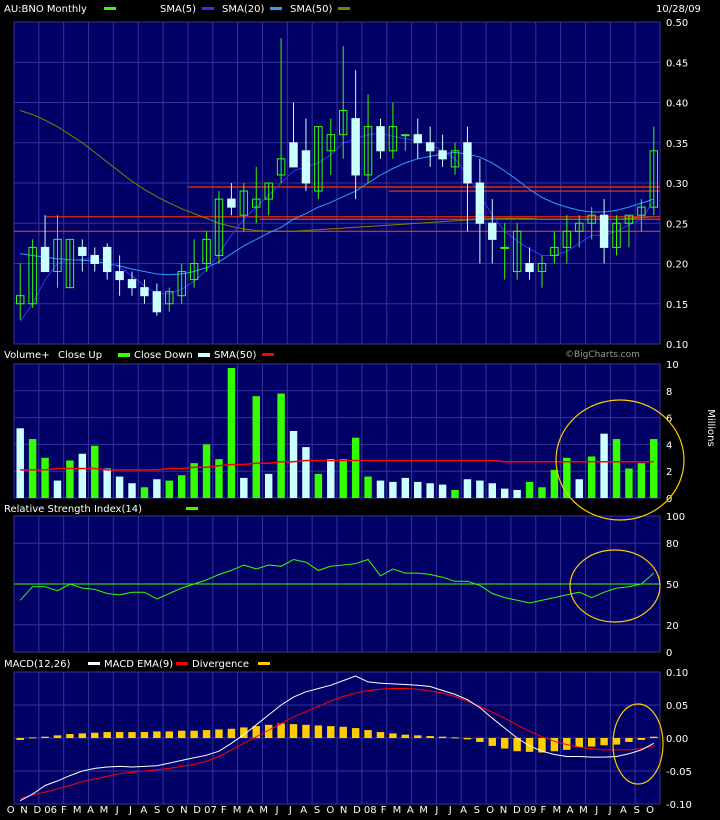  Describe the element at coordinates (264, 663) in the screenshot. I see `macd-legend-divergence-swatch` at that location.